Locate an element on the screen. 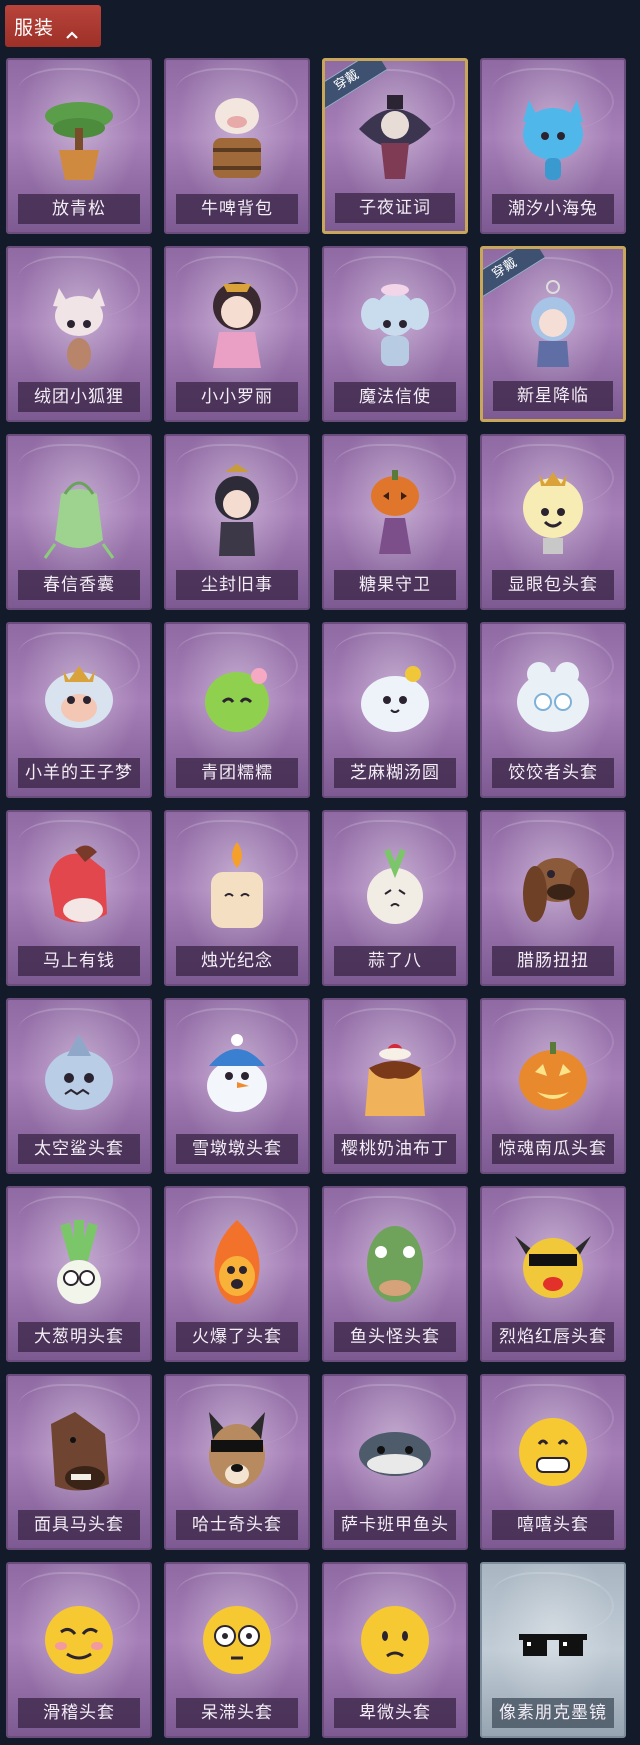 The image size is (640, 1745). costume-name: 腊肠扭扭 is located at coordinates (553, 961).